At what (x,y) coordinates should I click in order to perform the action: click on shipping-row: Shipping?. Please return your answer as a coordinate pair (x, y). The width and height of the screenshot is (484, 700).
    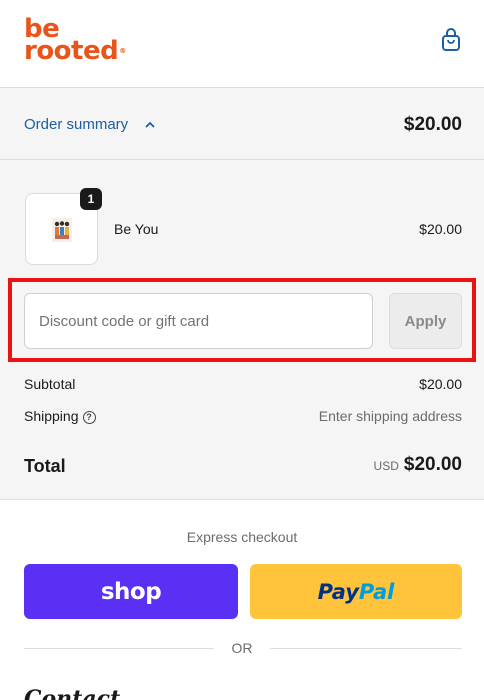
    Looking at the image, I should click on (60, 416).